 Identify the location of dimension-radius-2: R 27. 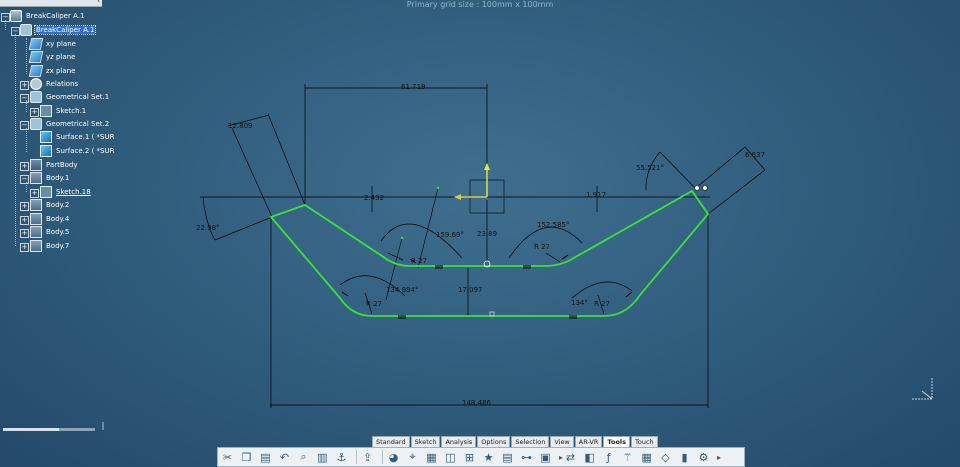
(542, 247).